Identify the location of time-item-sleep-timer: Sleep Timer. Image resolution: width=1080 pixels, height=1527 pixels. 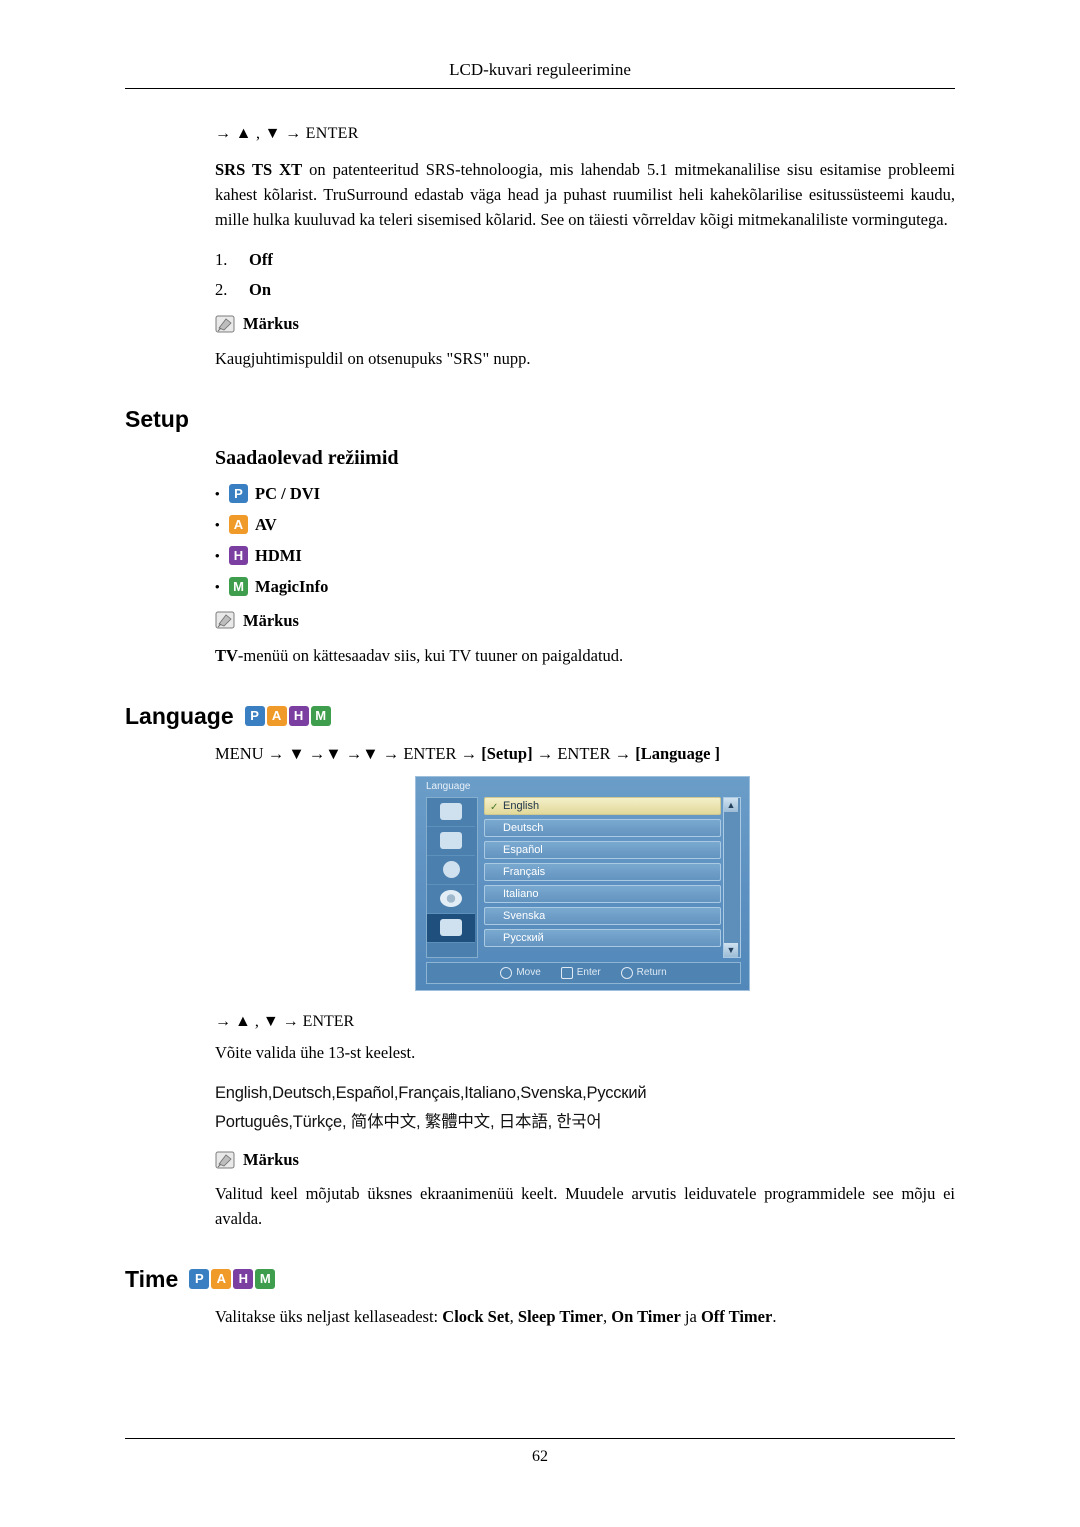
(560, 1316).